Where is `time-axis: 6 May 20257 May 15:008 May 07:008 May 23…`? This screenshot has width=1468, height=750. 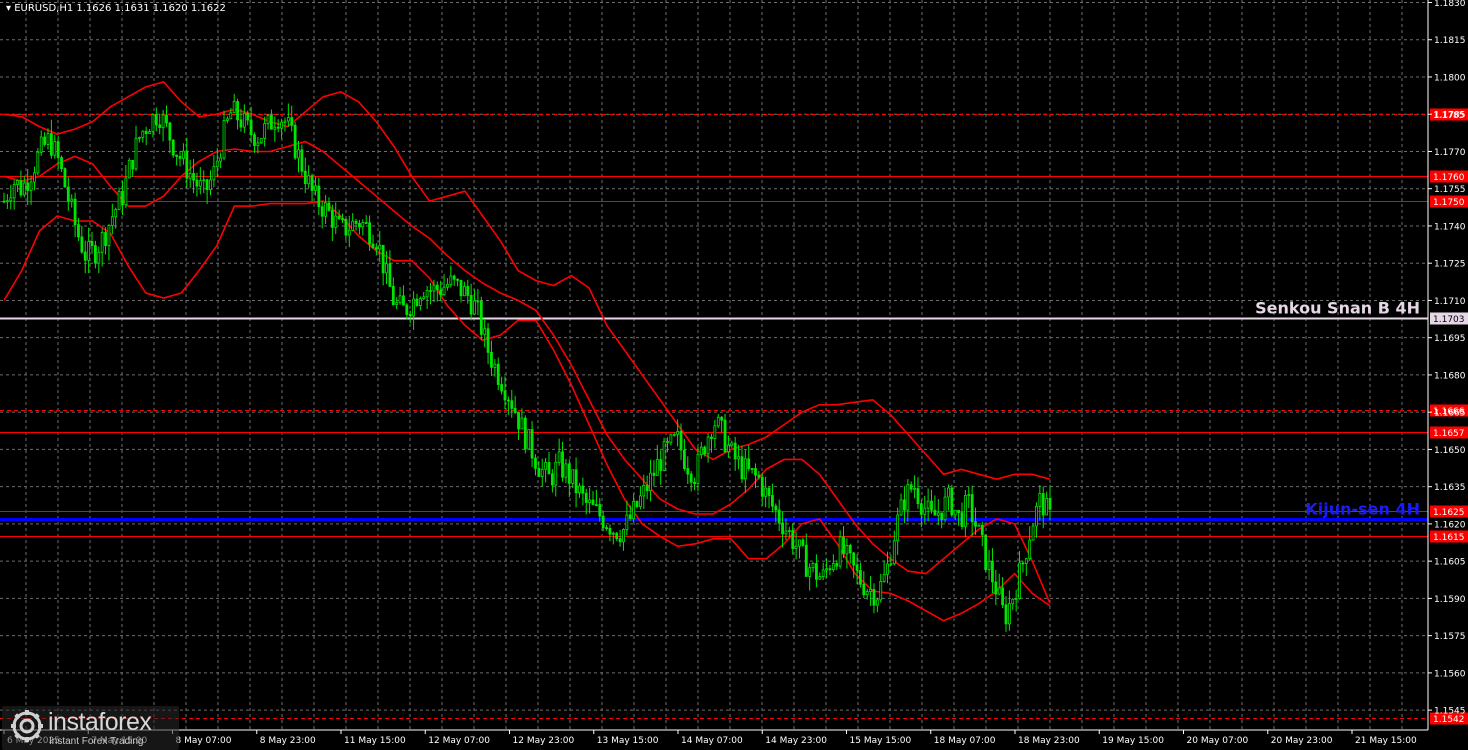 time-axis: 6 May 20257 May 15:008 May 07:008 May 23… is located at coordinates (710, 738).